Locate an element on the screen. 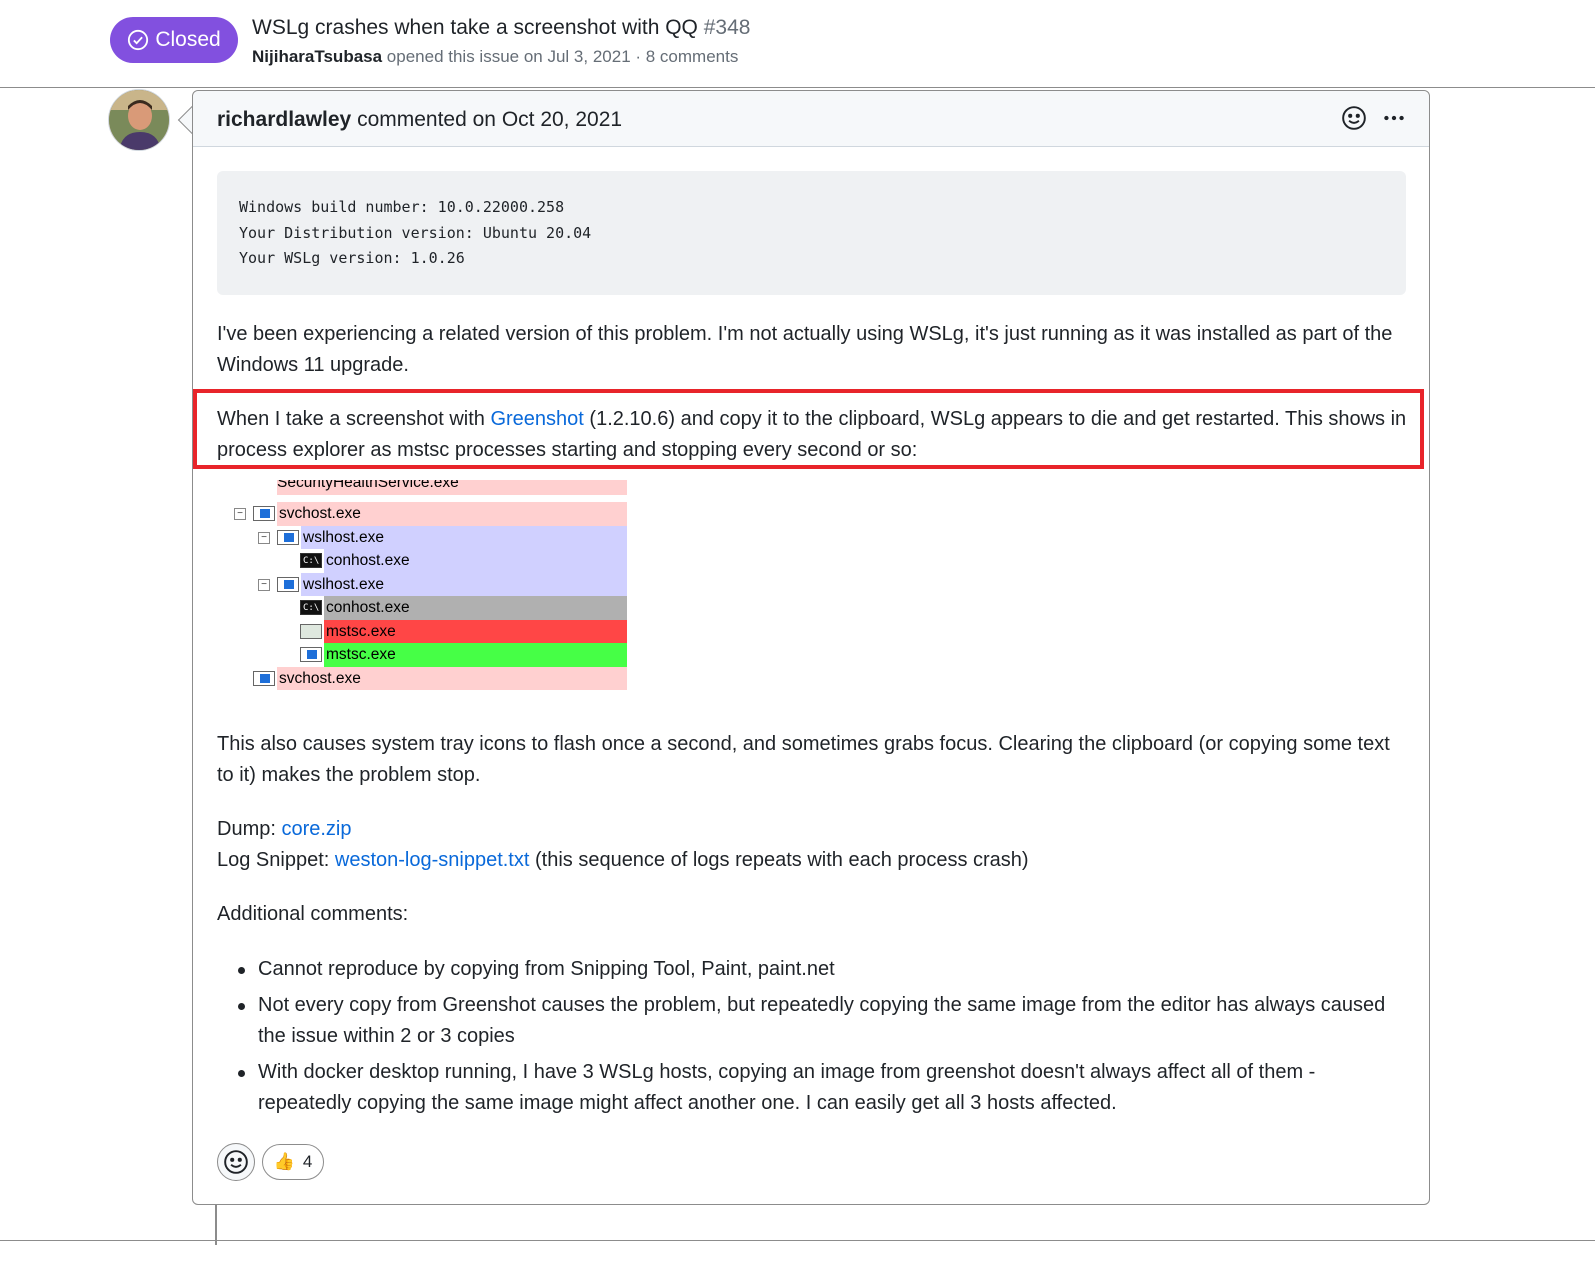 The image size is (1595, 1263). issue-author-link: NijiharaTsubasa is located at coordinates (317, 56).